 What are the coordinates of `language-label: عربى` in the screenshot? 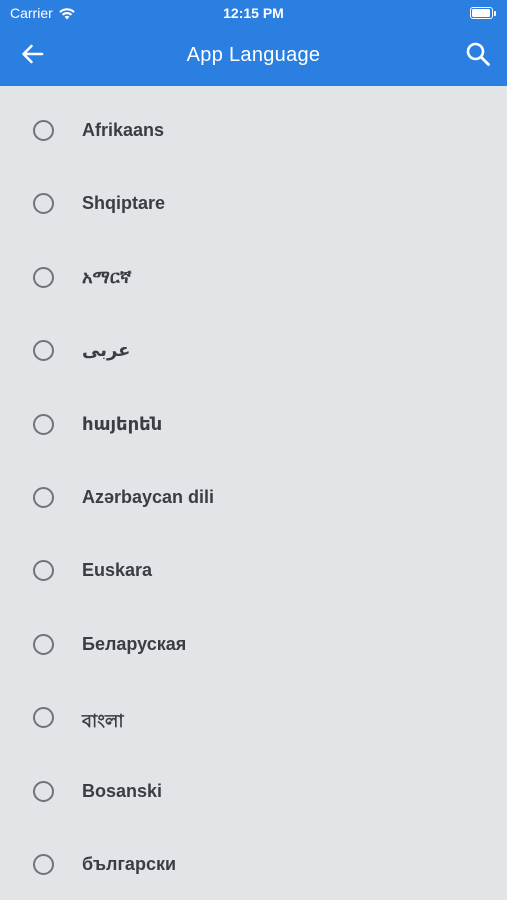 It's located at (106, 350).